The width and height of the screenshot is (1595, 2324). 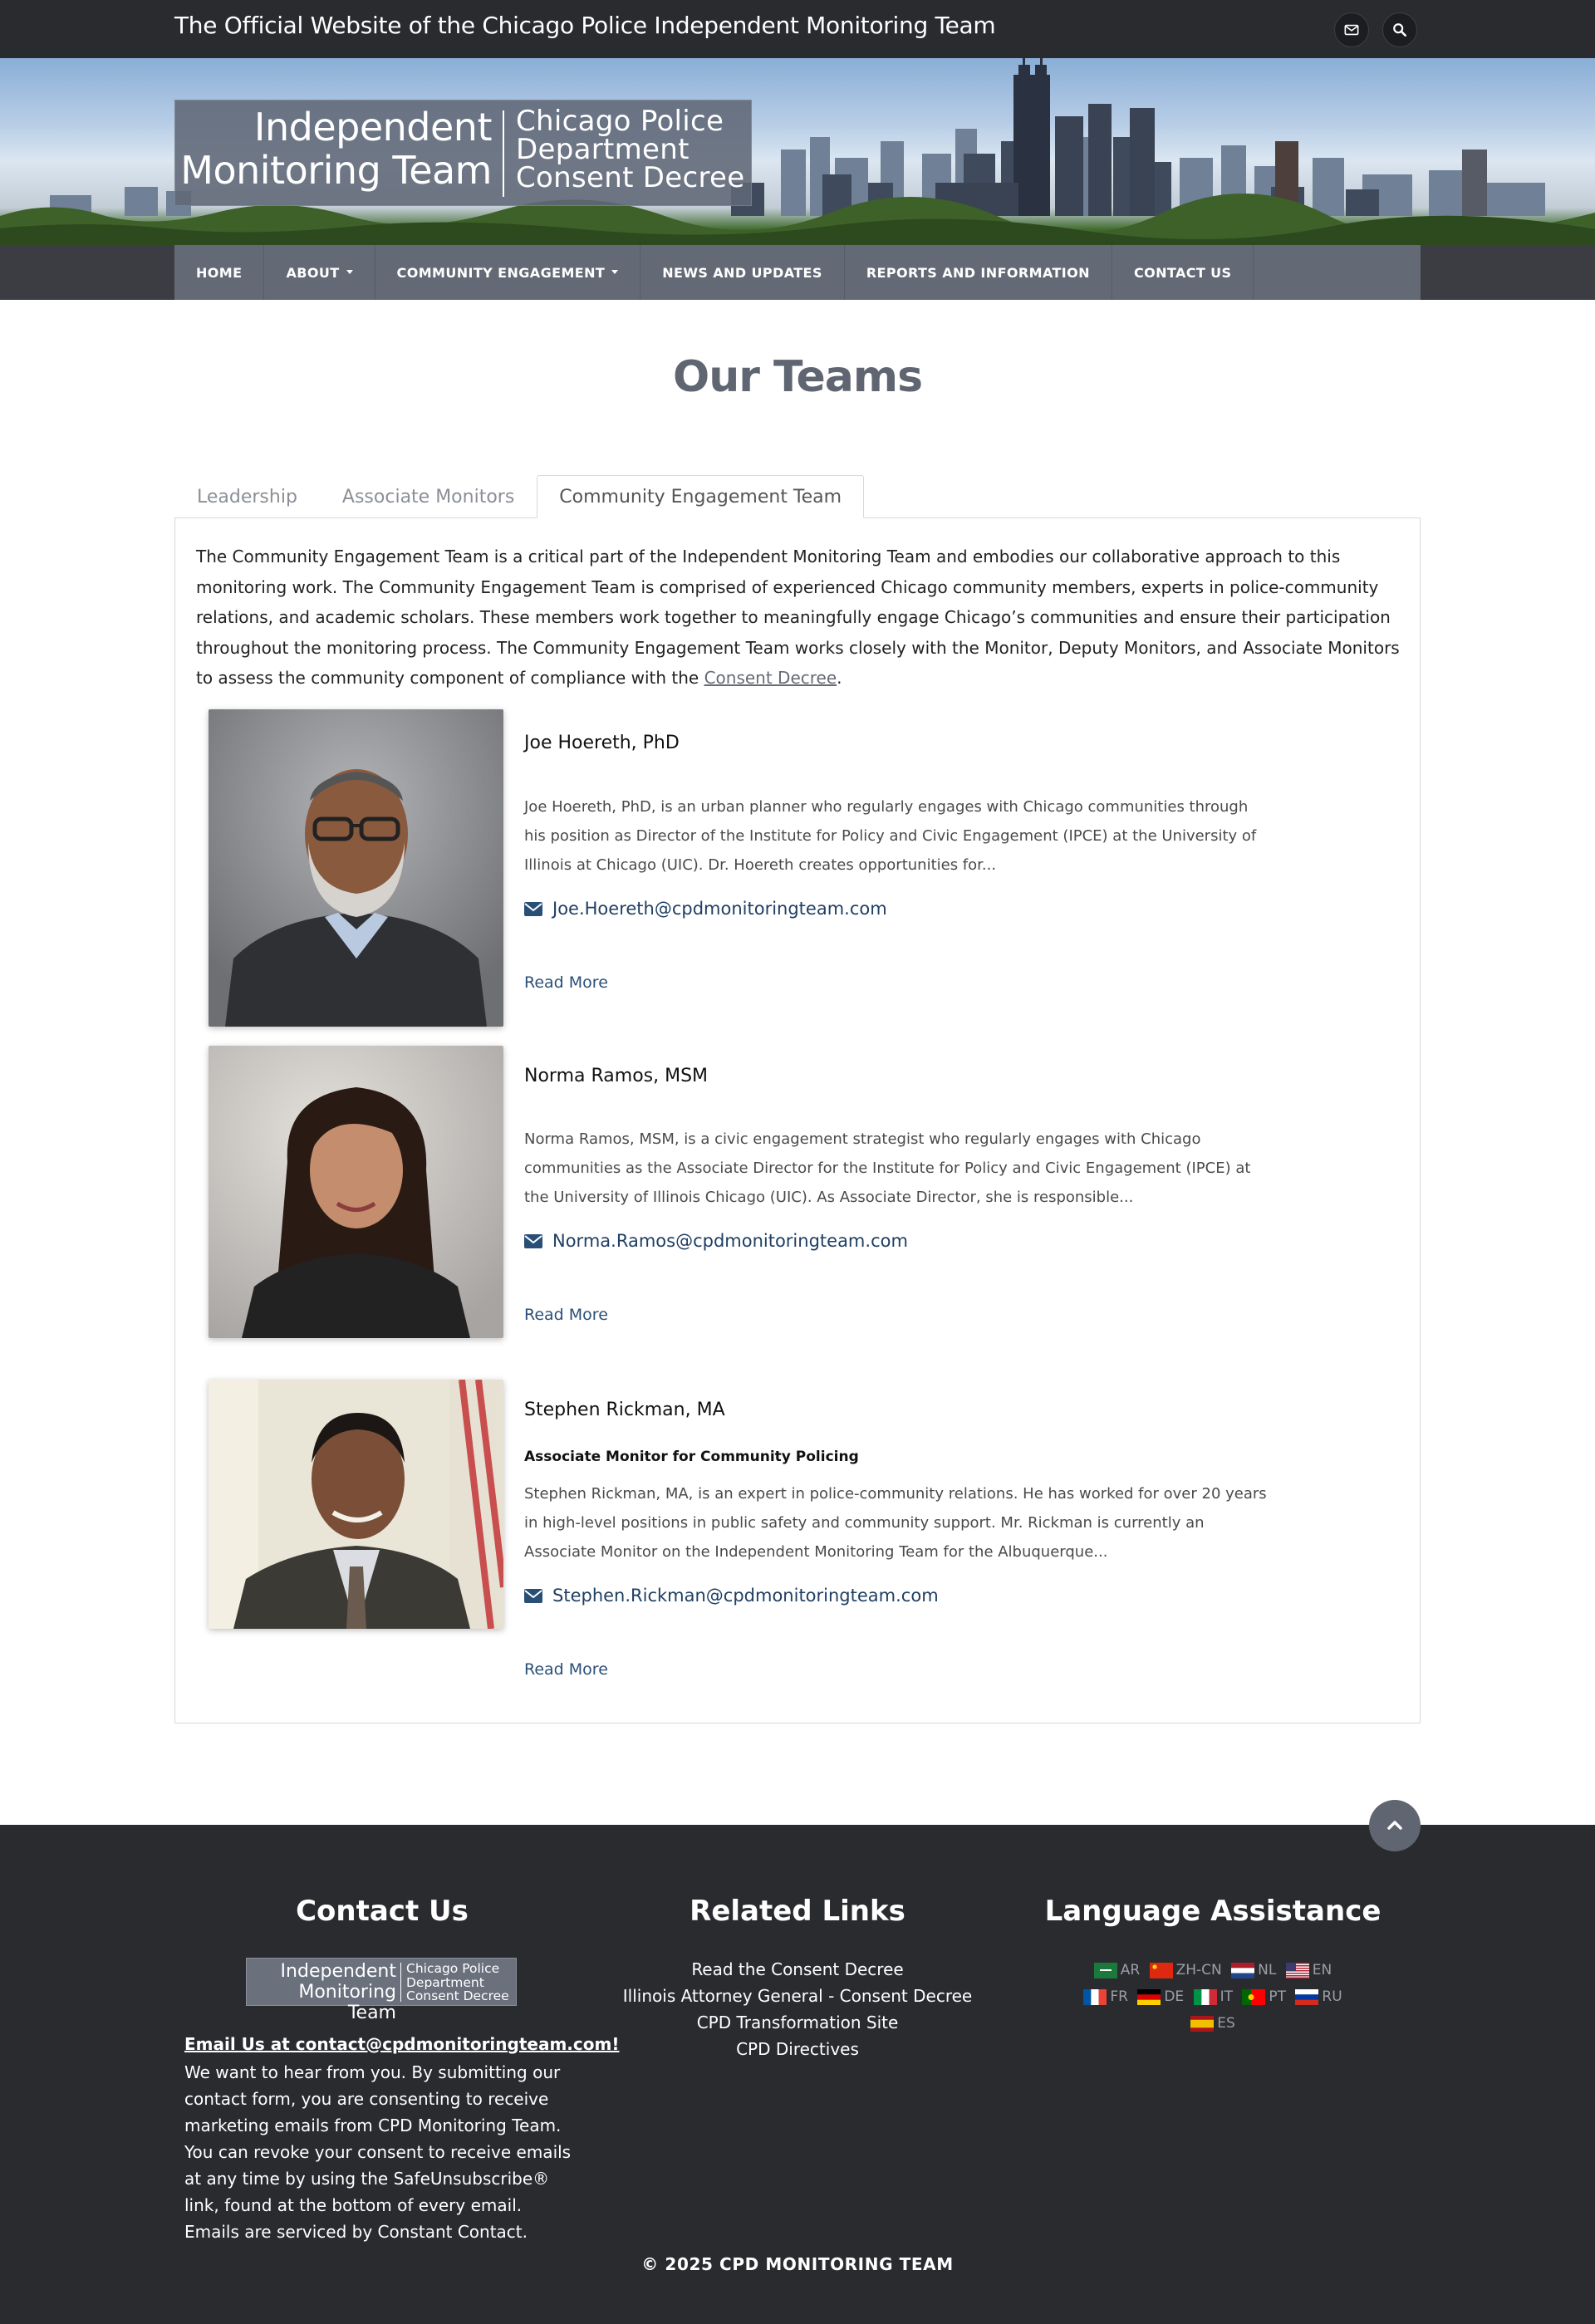 I want to click on tab-associate-monitors: Associate Monitors, so click(x=428, y=496).